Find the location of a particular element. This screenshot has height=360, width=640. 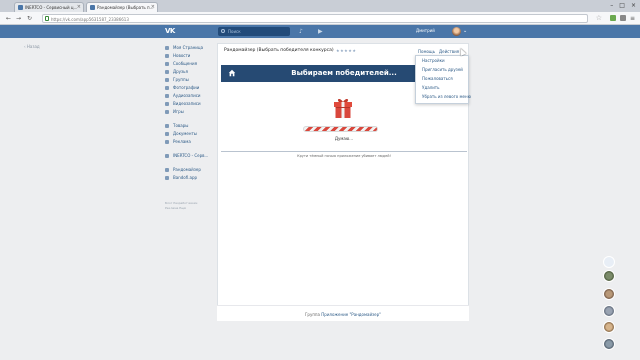

menu-footer-line: Реклама Ещё is located at coordinates (190, 208).